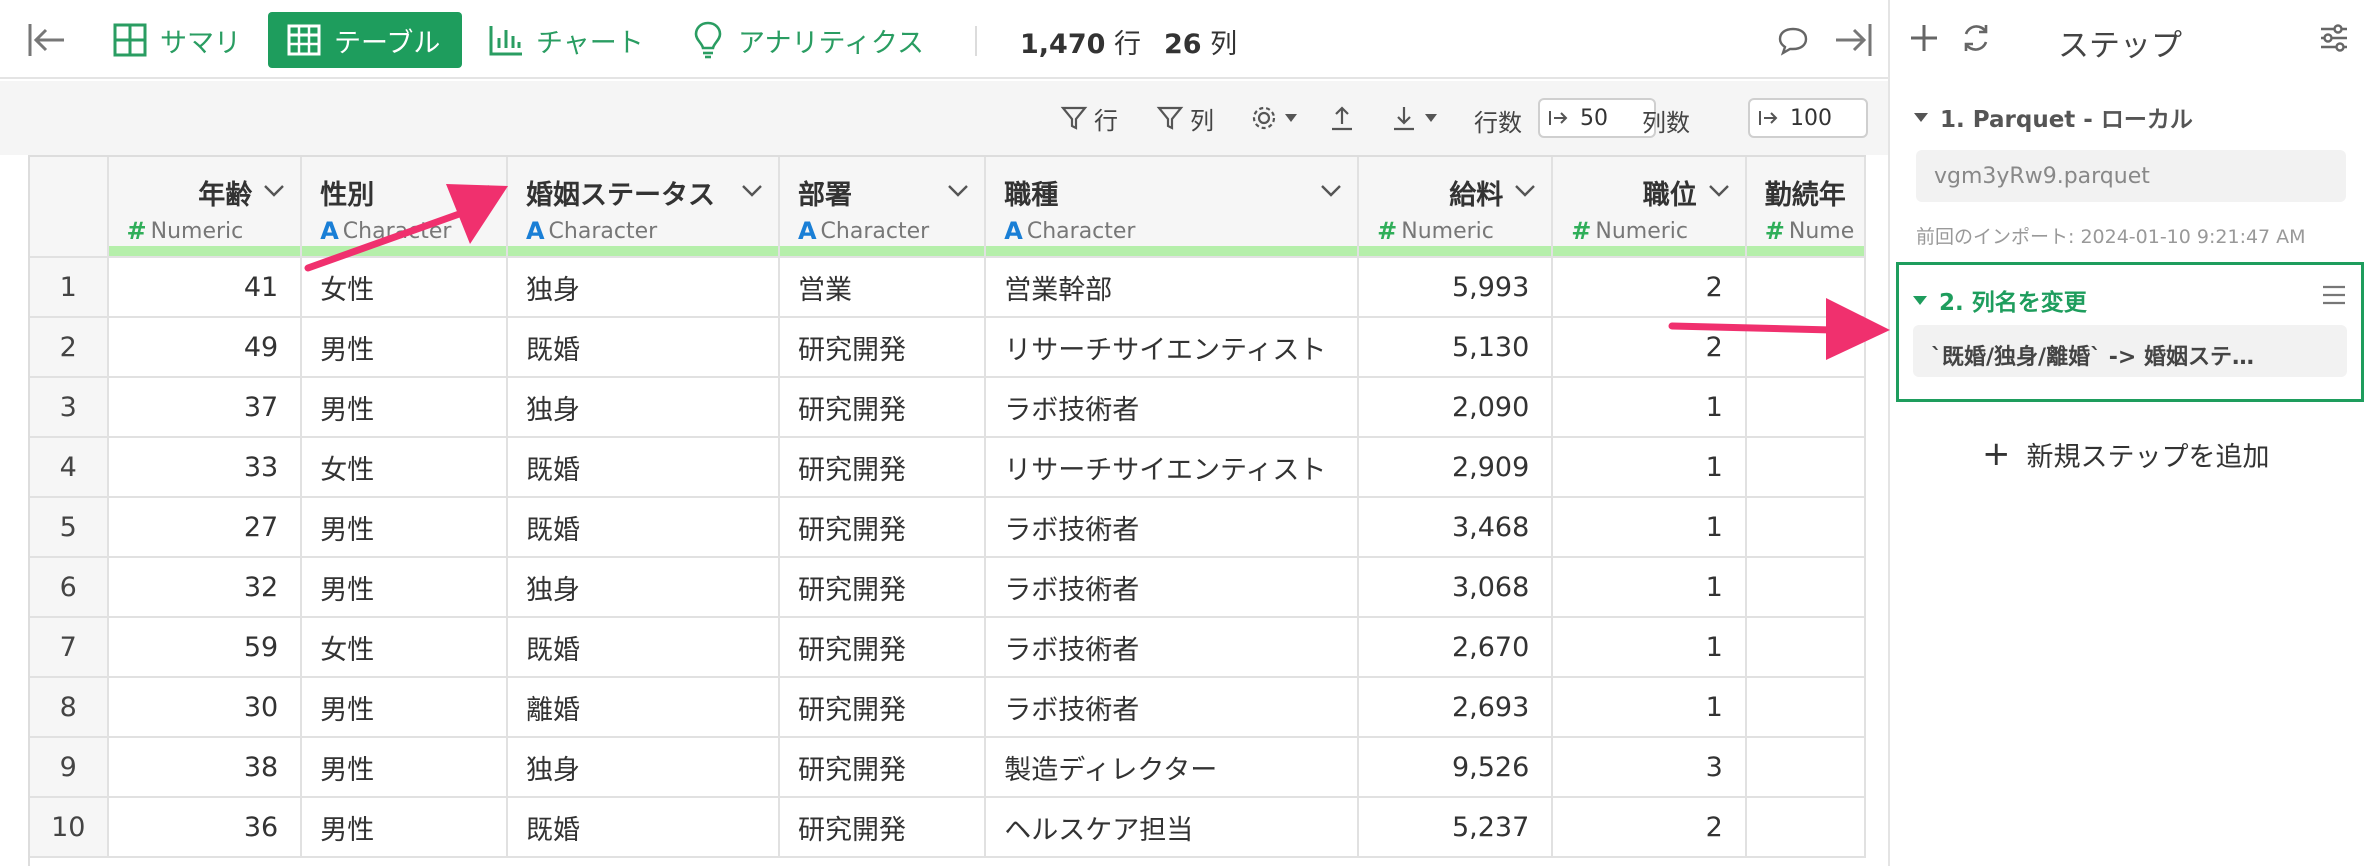  What do you see at coordinates (643, 207) in the screenshot?
I see `column-header: 婚姻ステータス A Character` at bounding box center [643, 207].